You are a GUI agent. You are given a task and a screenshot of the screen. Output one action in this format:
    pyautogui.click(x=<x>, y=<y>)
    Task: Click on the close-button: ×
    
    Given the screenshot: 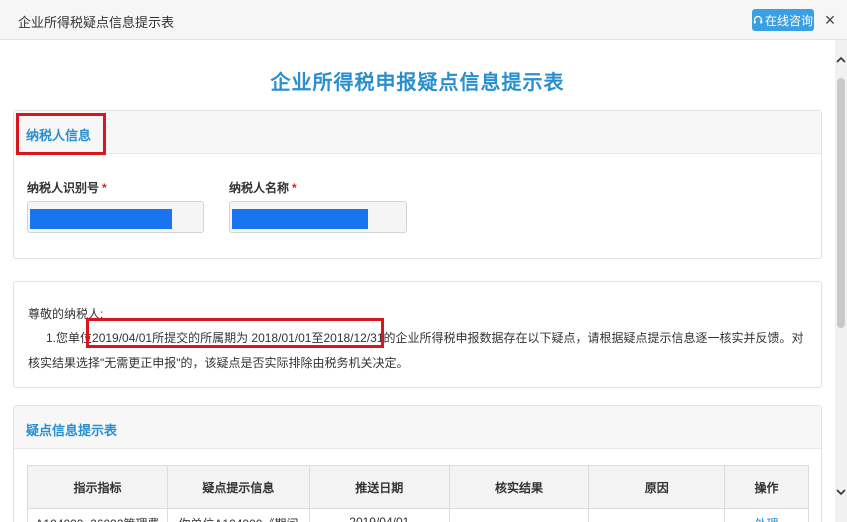 What is the action you would take?
    pyautogui.click(x=830, y=20)
    